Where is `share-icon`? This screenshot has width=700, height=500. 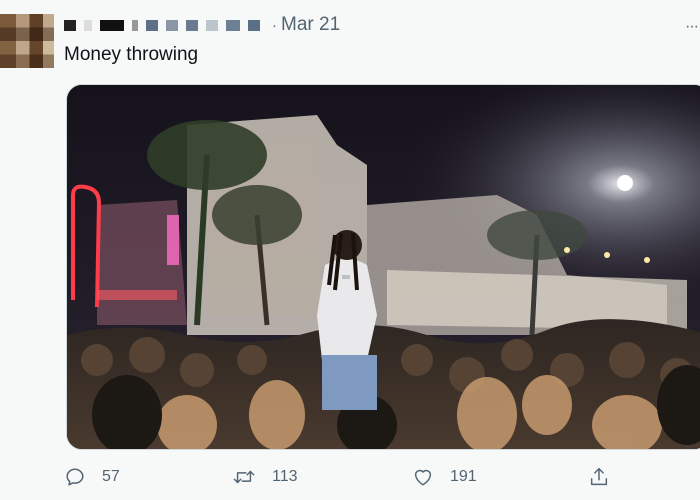
share-icon is located at coordinates (599, 477).